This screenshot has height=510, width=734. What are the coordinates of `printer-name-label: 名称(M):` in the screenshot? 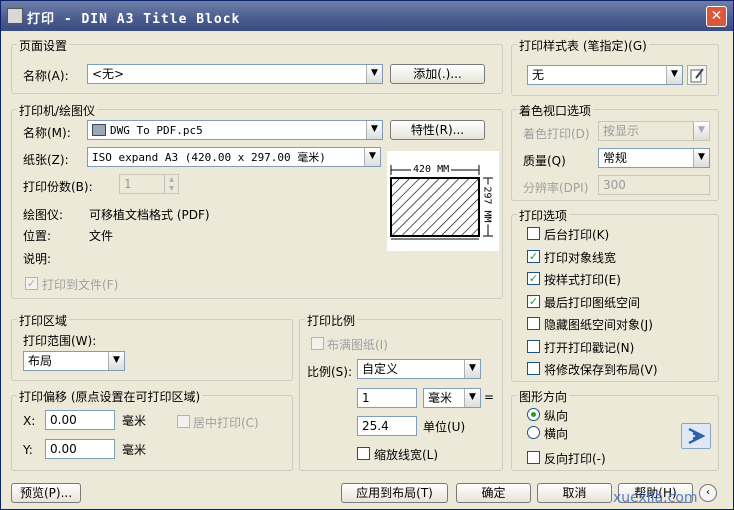 It's located at (47, 133).